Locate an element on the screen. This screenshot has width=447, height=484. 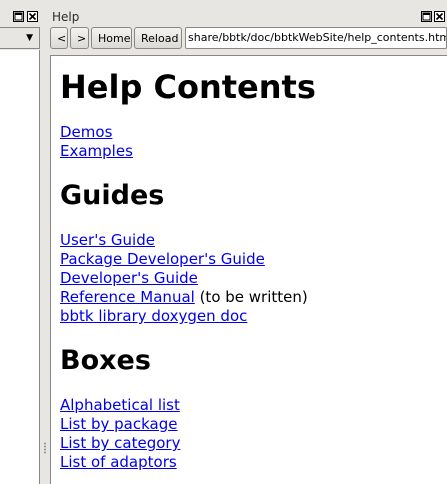
dropdown-arrow-icon: ▼ is located at coordinates (29, 38).